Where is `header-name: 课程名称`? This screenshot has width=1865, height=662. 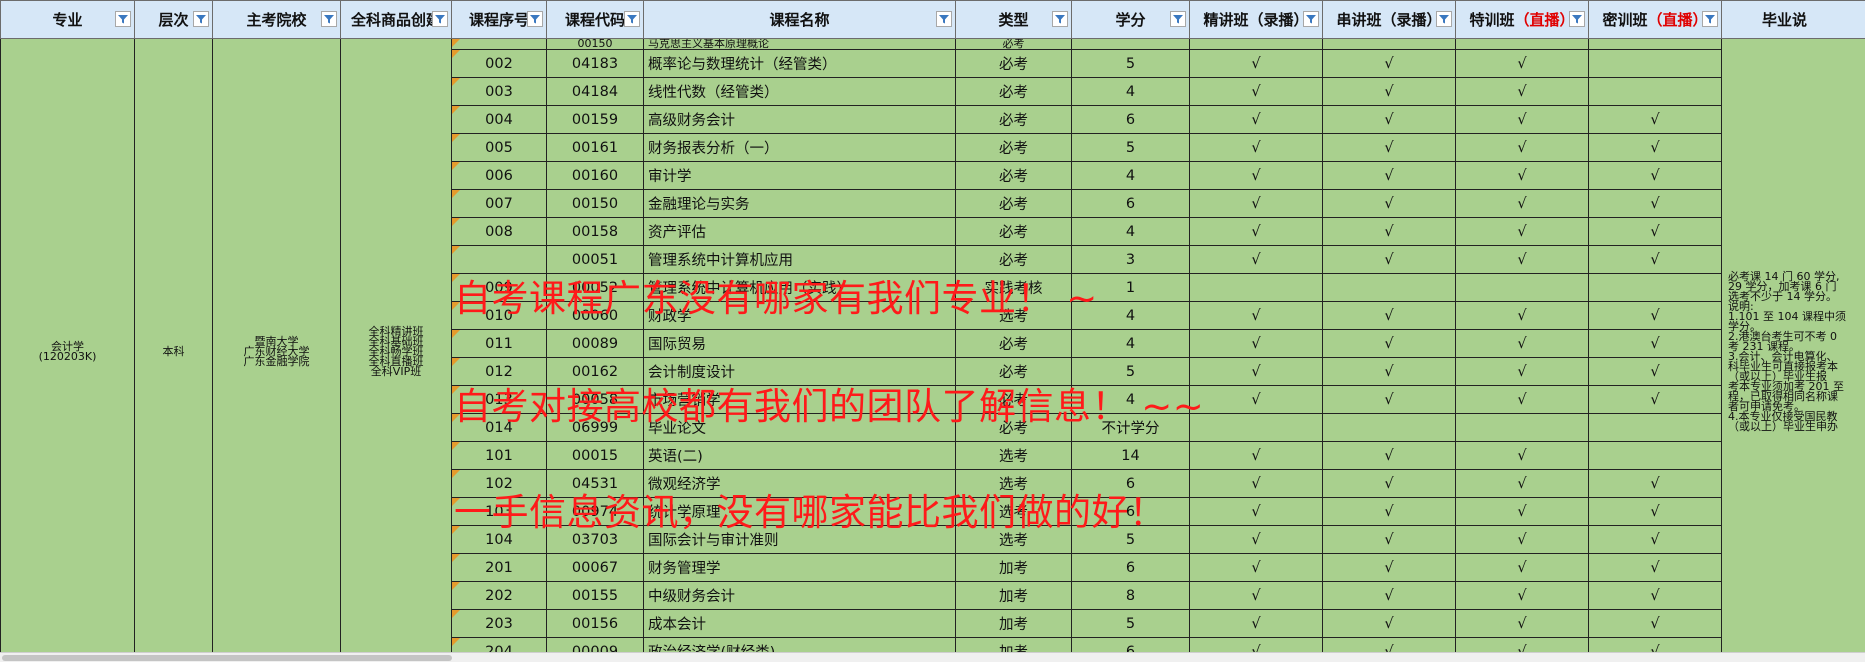 header-name: 课程名称 is located at coordinates (799, 19).